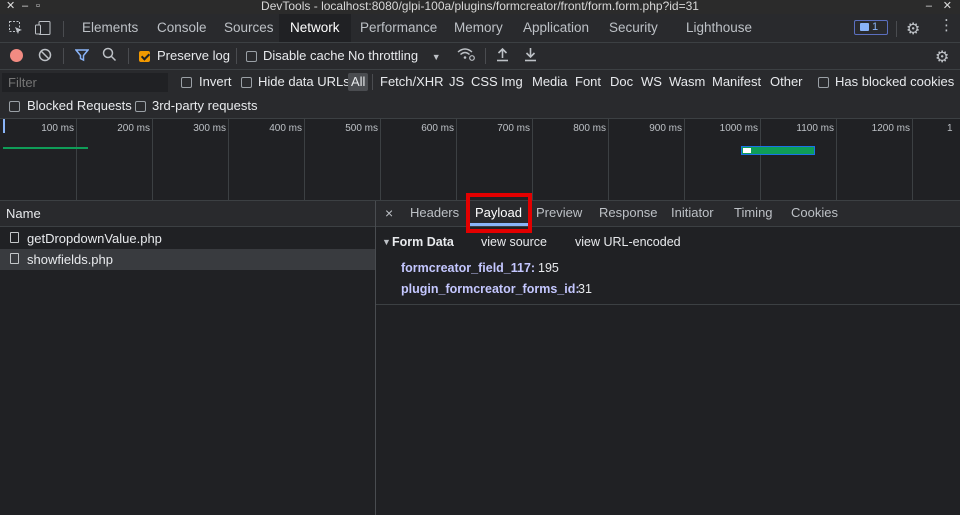 This screenshot has width=960, height=515. What do you see at coordinates (394, 55) in the screenshot?
I see `throttling-select: No throttling ▼` at bounding box center [394, 55].